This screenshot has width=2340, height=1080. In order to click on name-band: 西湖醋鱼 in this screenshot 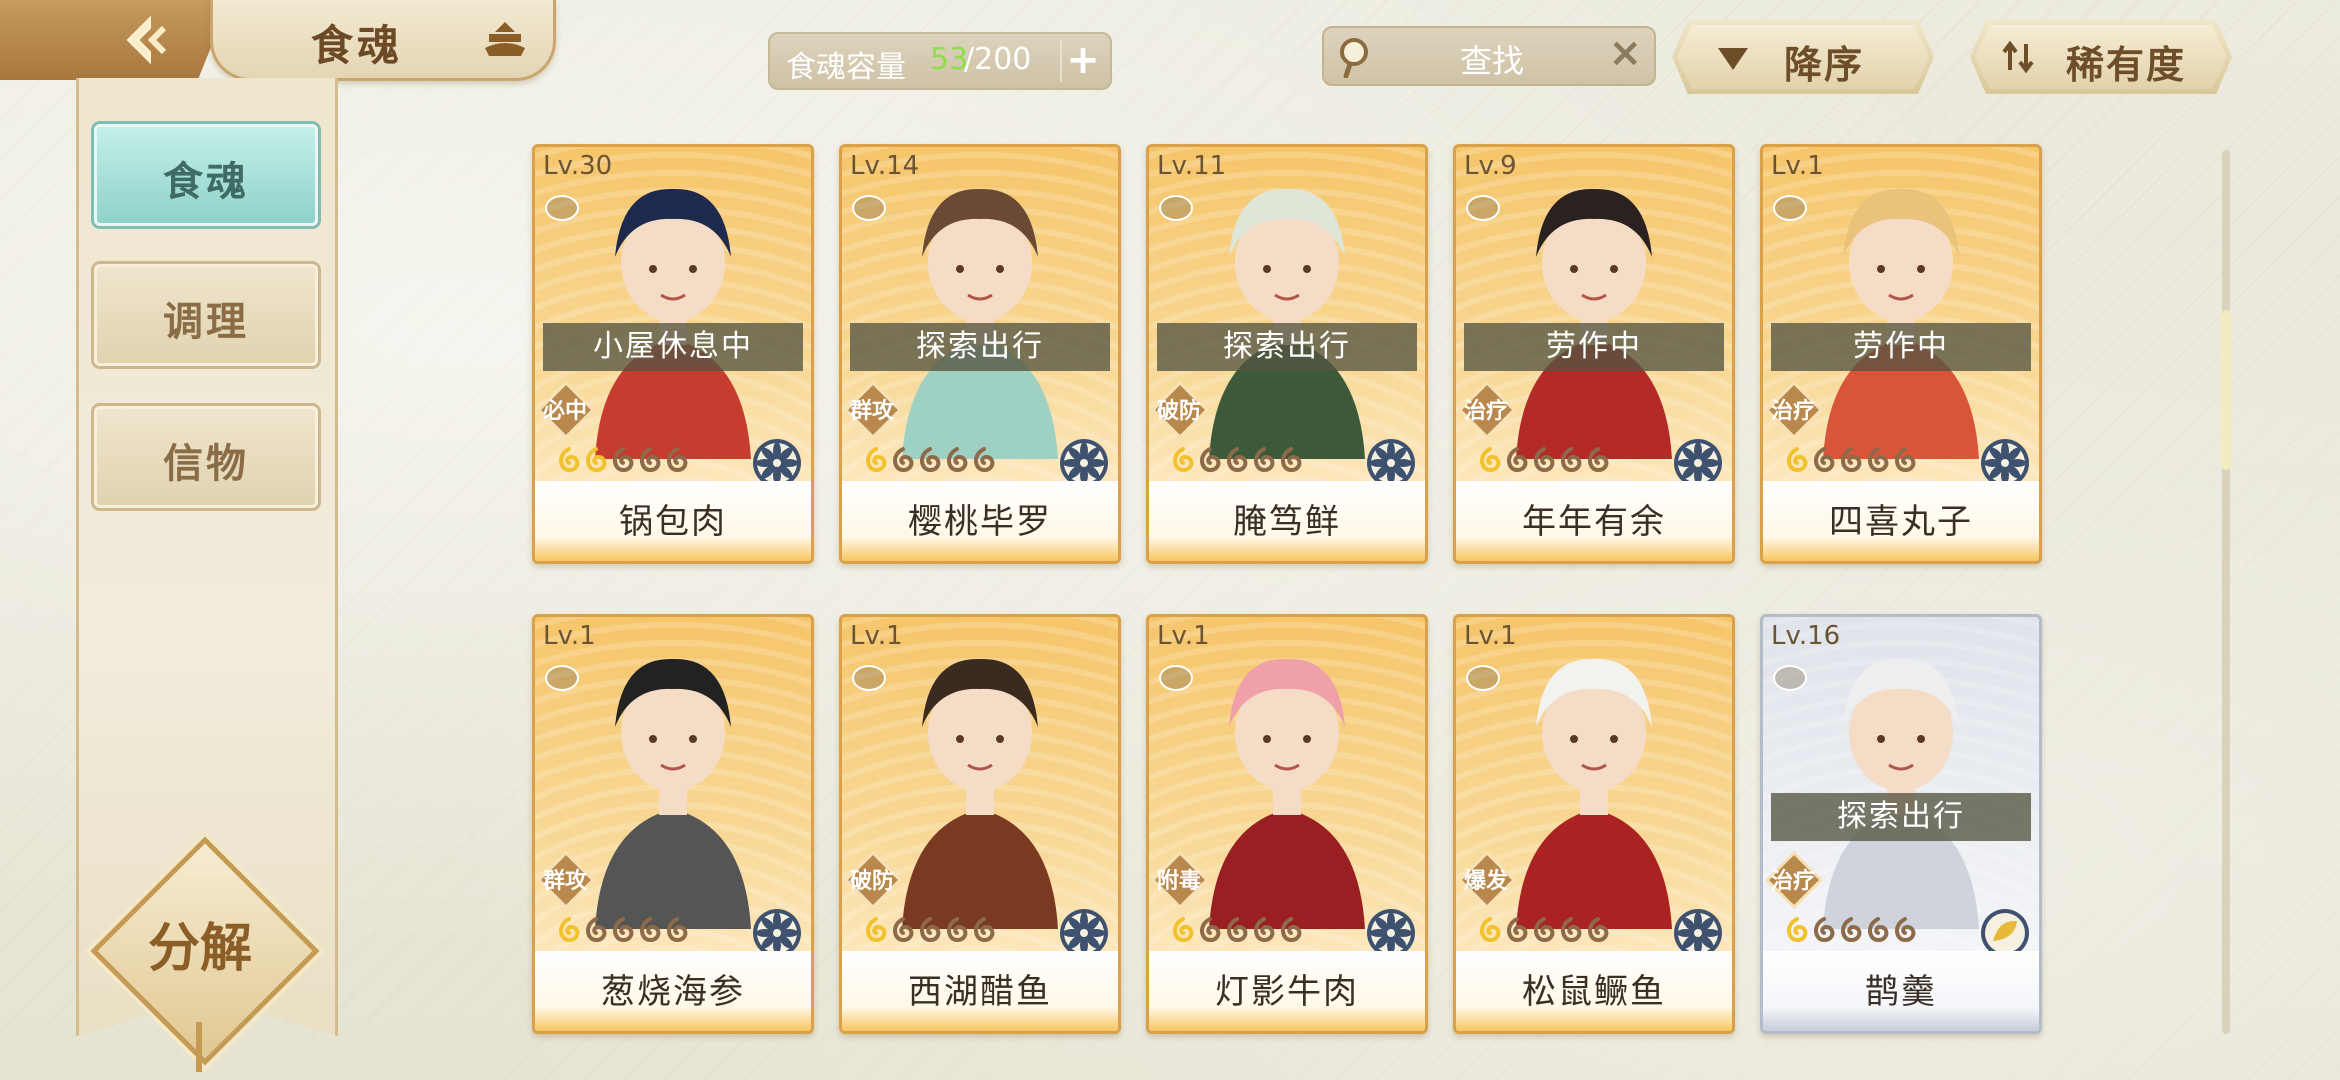, I will do `click(980, 991)`.